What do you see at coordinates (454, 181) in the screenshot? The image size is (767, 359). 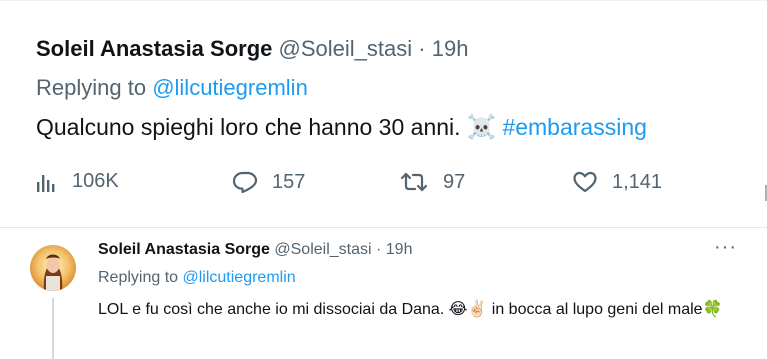 I see `retweet-count: 97` at bounding box center [454, 181].